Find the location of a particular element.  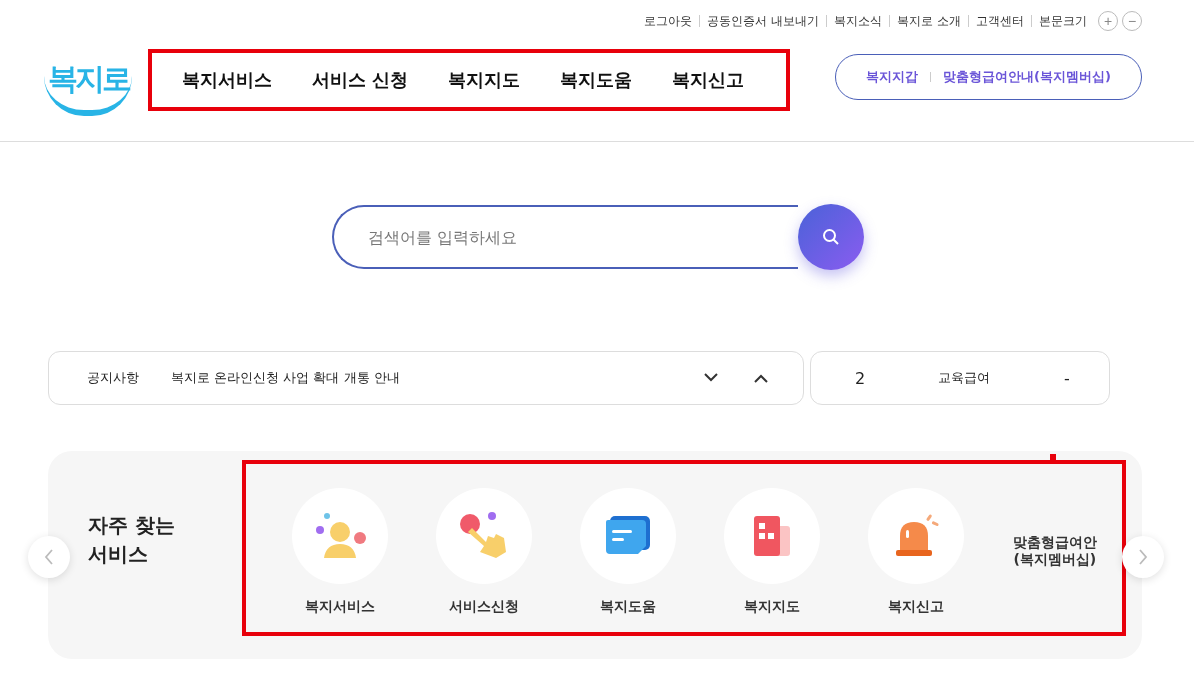

search-icon is located at coordinates (831, 237).